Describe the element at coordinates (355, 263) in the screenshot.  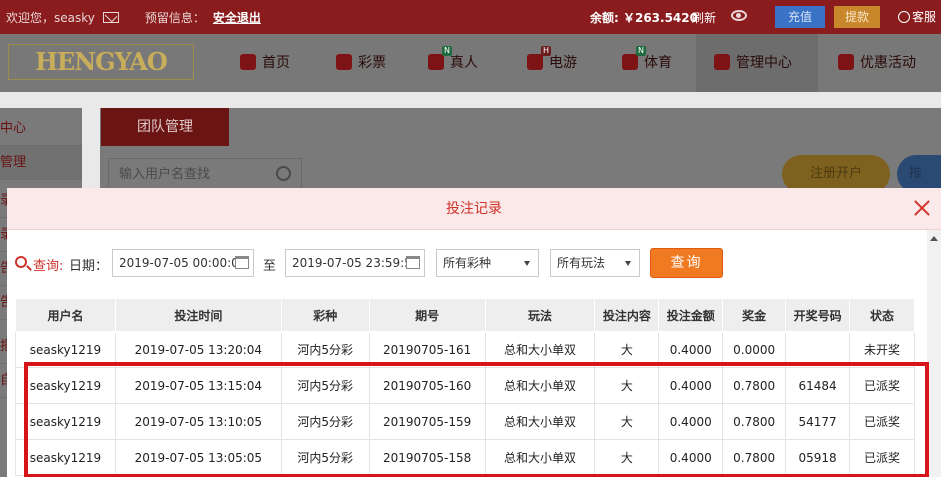
I see `end-date-input: 2019-07-05 23:59:59` at that location.